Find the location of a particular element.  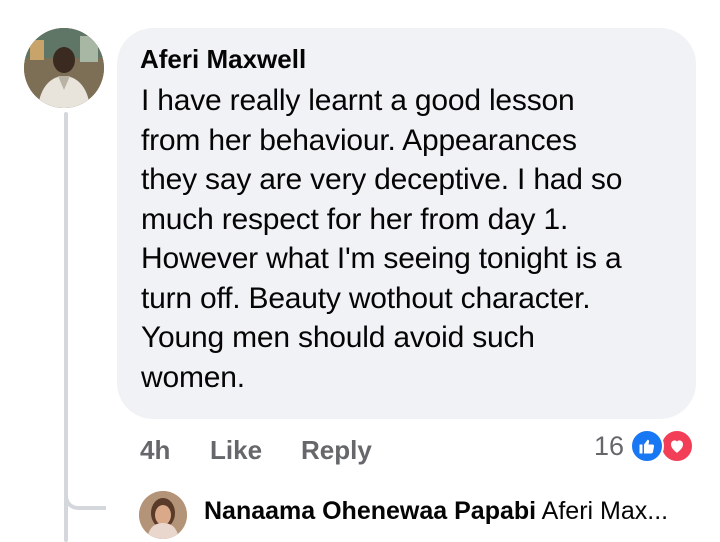

comment-author: Aferi Maxwell is located at coordinates (406, 59).